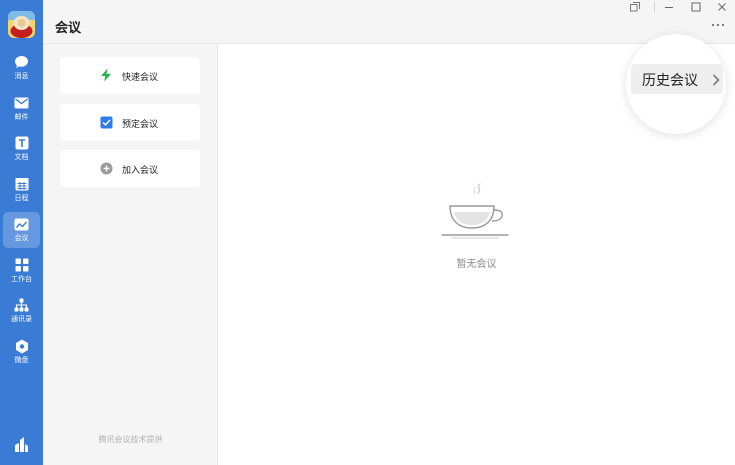 This screenshot has width=735, height=465. Describe the element at coordinates (21, 279) in the screenshot. I see `sidebar-item-label: 工作台` at that location.